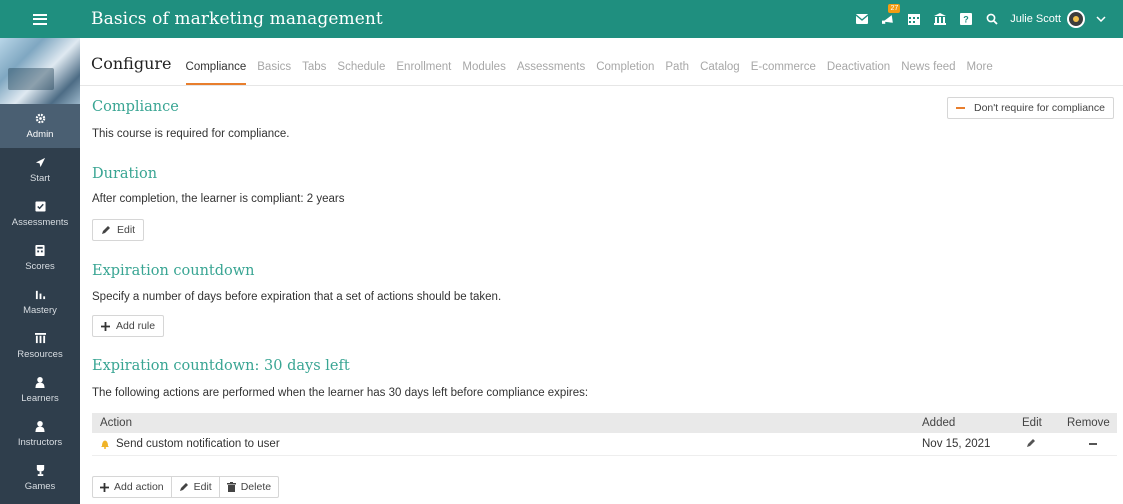 The image size is (1123, 504). Describe the element at coordinates (40, 134) in the screenshot. I see `sidebar-item-label: Admin` at that location.